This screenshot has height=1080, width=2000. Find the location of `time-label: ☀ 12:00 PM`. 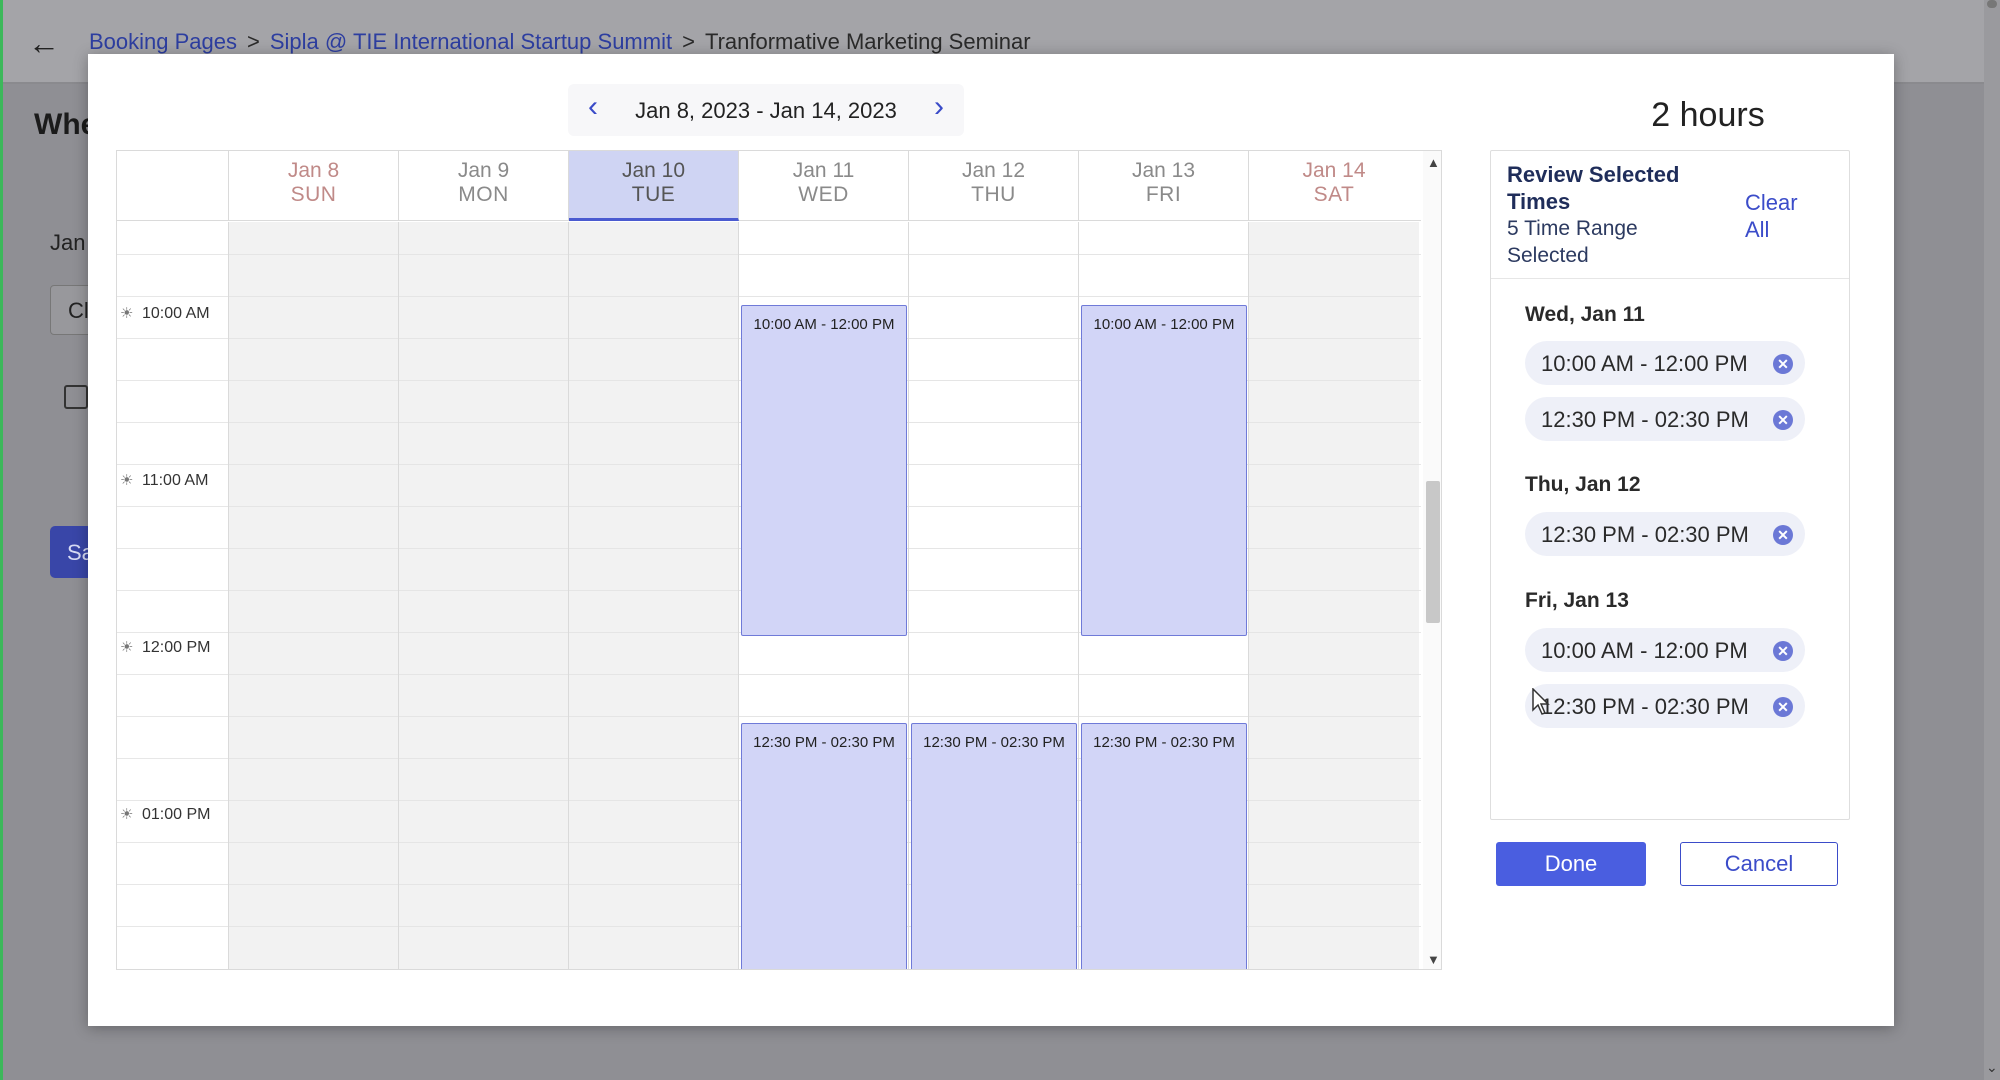

time-label: ☀ 12:00 PM is located at coordinates (174, 647).